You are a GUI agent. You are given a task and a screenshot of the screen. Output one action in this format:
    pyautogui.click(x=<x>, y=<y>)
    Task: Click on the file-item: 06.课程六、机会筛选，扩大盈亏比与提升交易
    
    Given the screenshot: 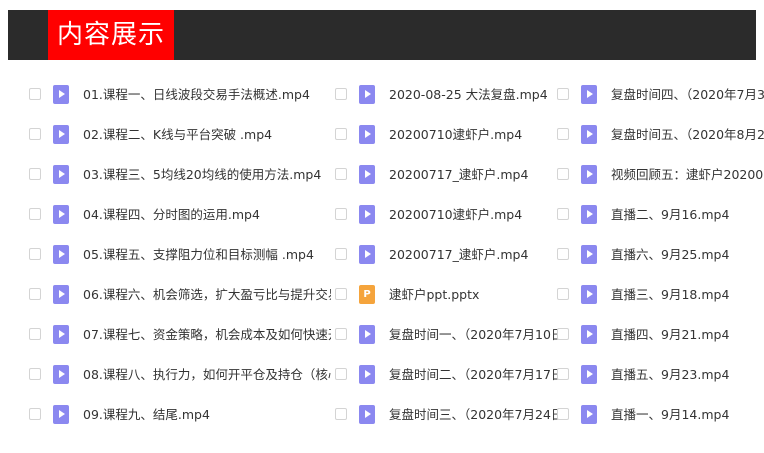 What is the action you would take?
    pyautogui.click(x=180, y=295)
    